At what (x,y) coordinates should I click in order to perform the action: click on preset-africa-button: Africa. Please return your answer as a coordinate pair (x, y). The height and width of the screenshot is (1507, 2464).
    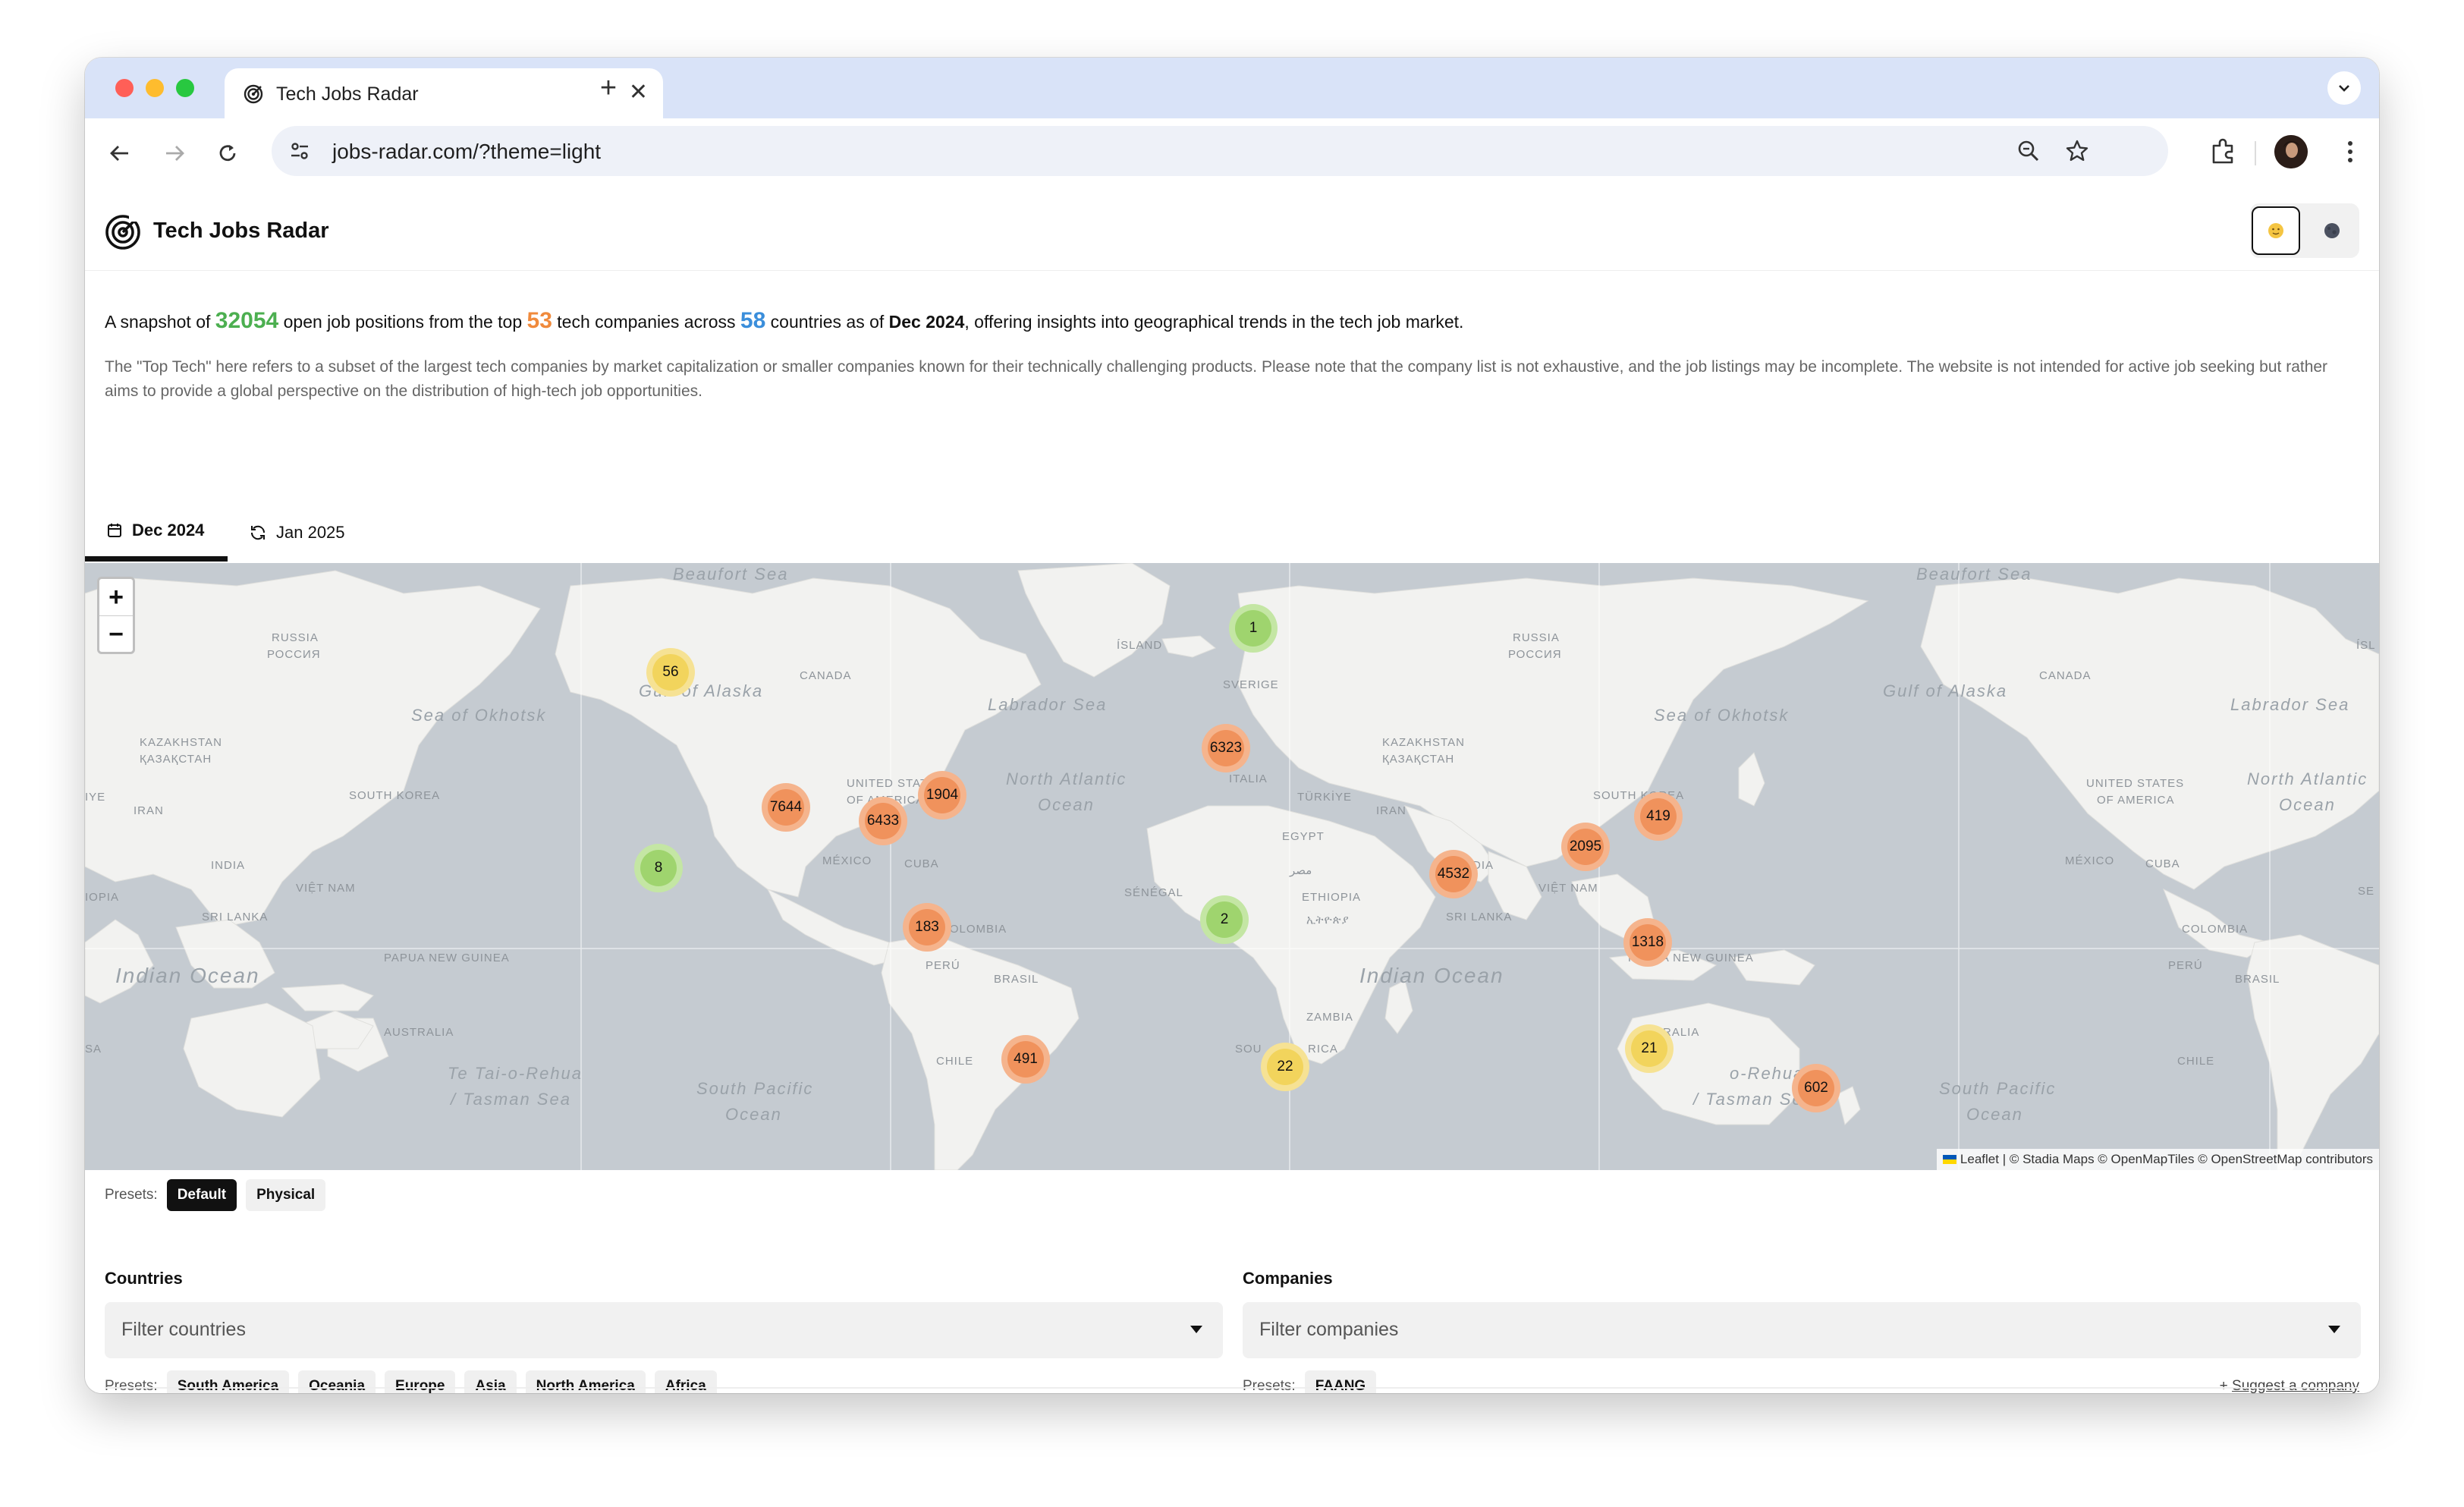
    Looking at the image, I should click on (685, 1381).